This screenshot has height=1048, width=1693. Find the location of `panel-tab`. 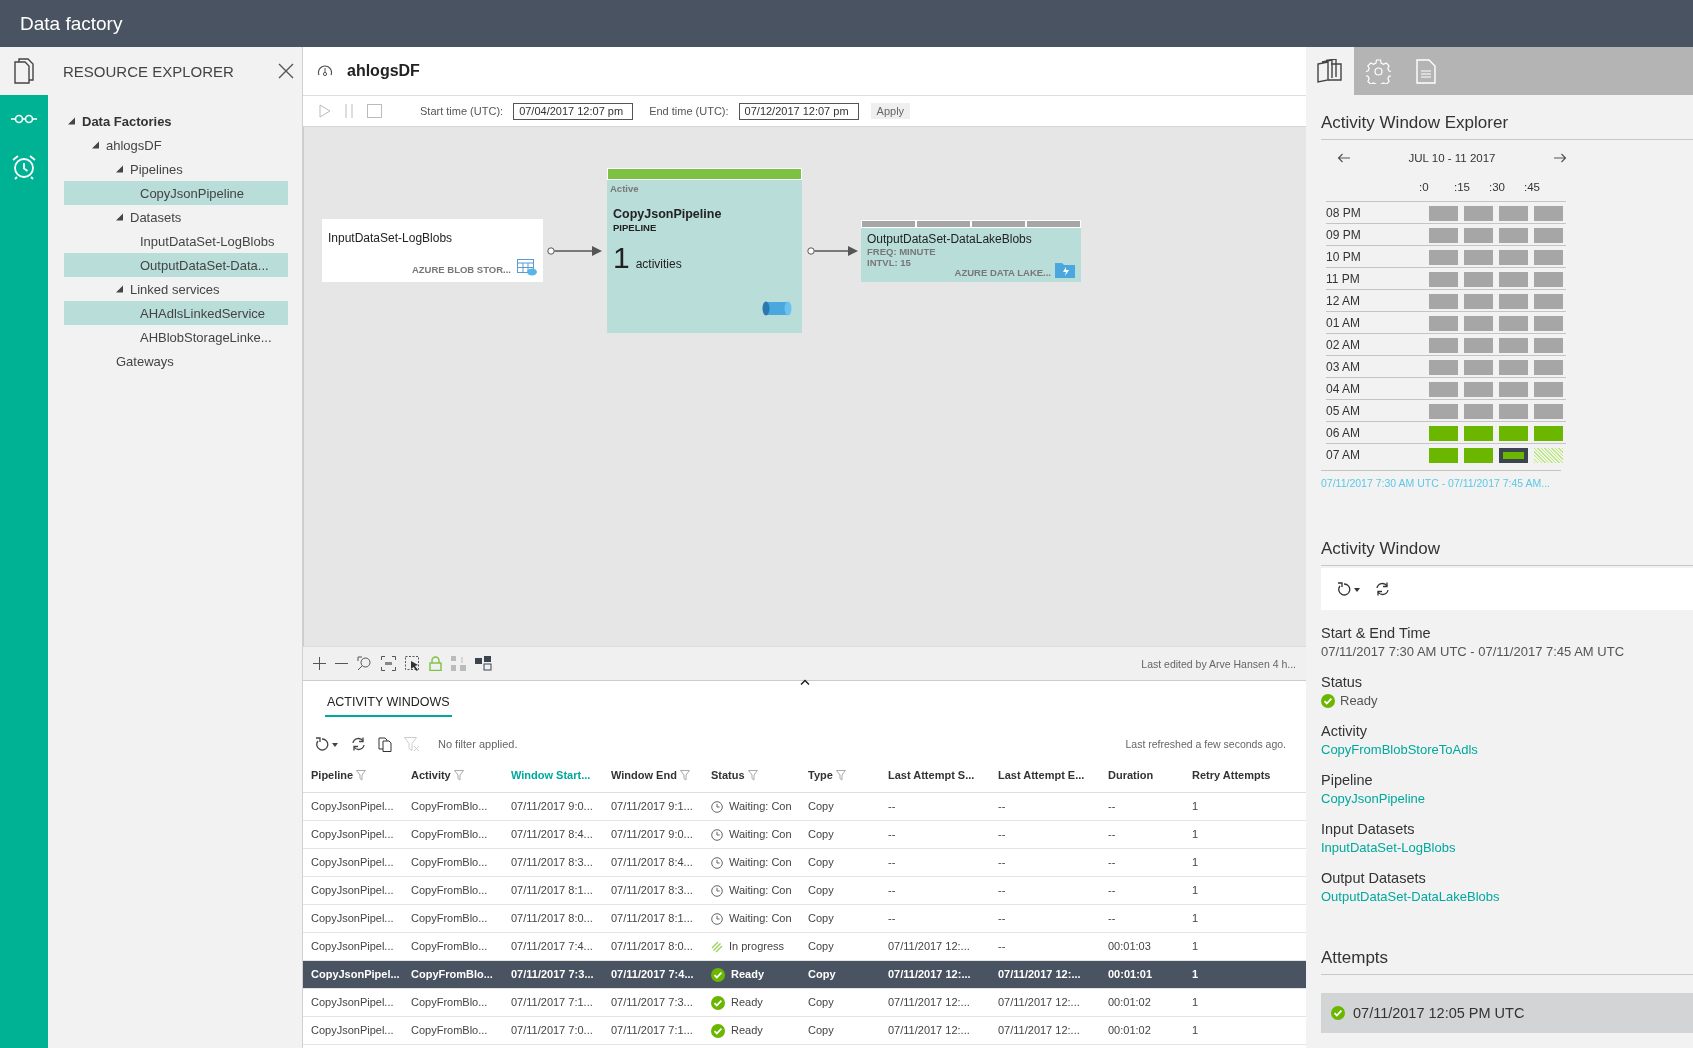

panel-tab is located at coordinates (1330, 71).